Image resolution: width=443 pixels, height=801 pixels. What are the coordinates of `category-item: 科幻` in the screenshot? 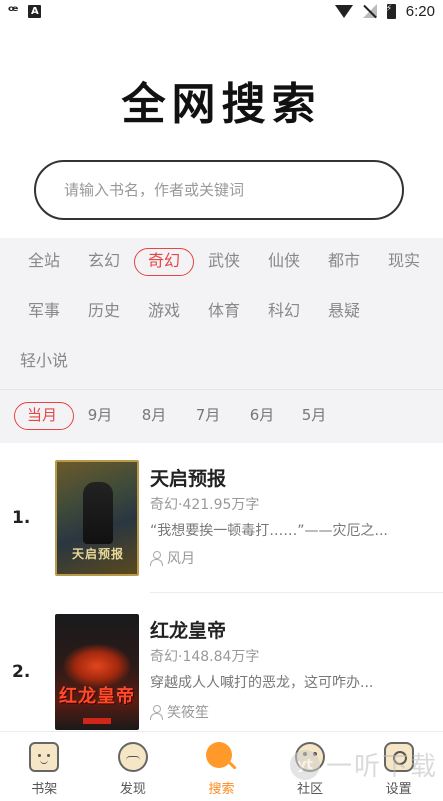 It's located at (284, 311).